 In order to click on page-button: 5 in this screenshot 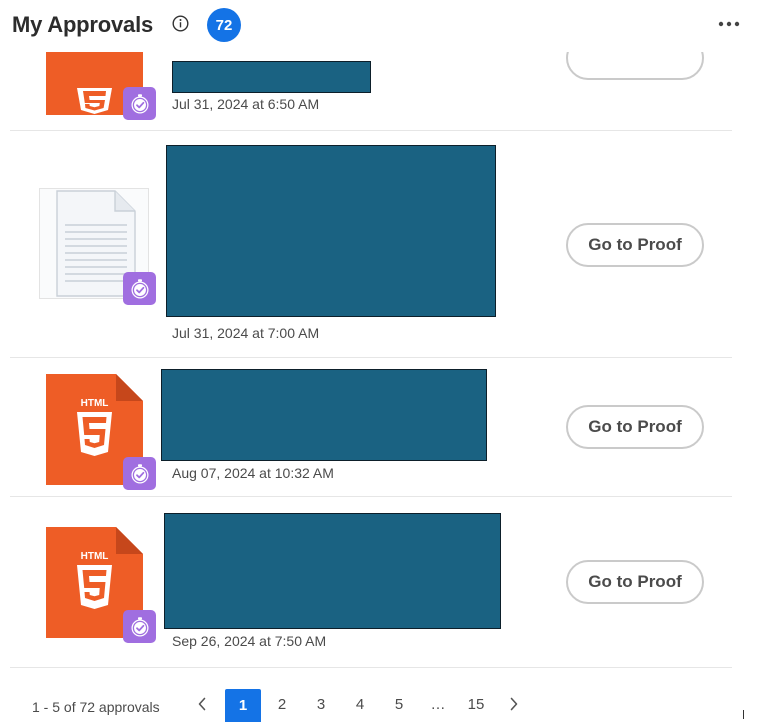, I will do `click(399, 704)`.